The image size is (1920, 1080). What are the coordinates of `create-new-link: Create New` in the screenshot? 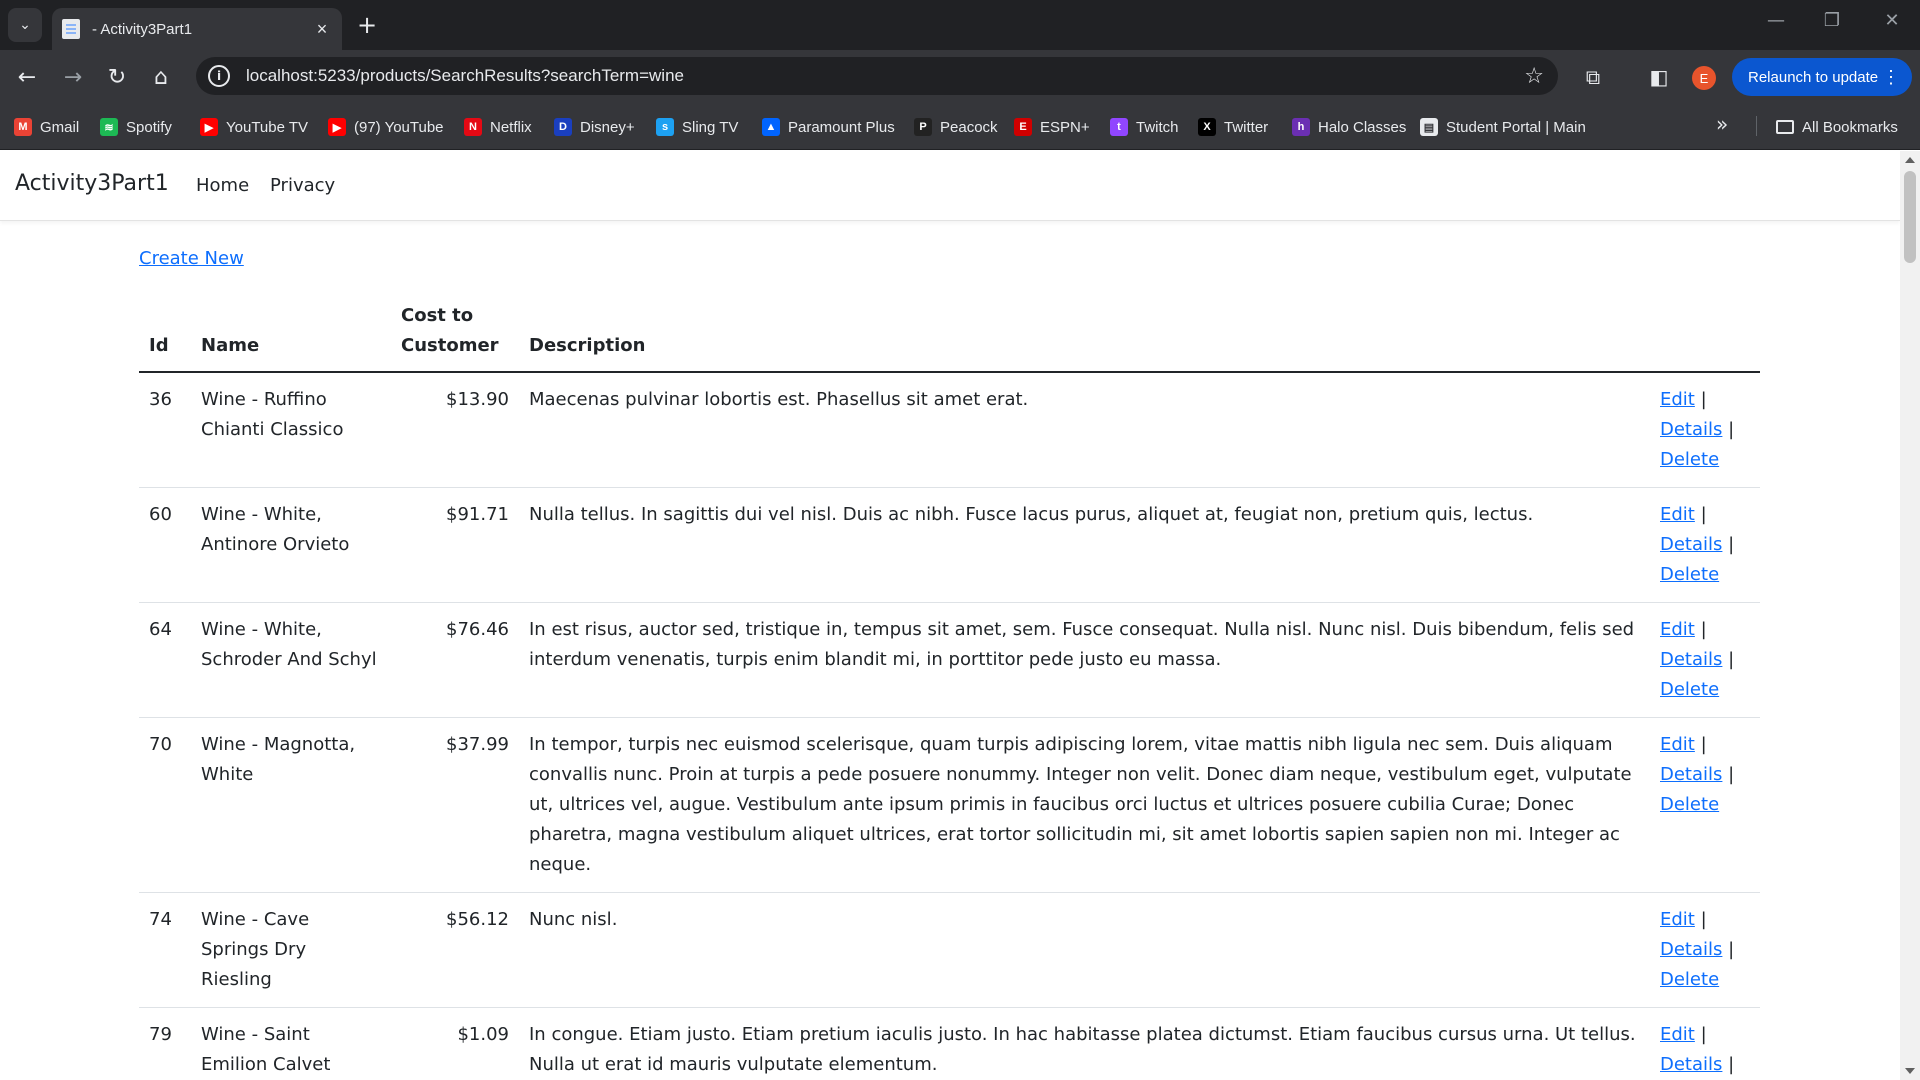 It's located at (191, 258).